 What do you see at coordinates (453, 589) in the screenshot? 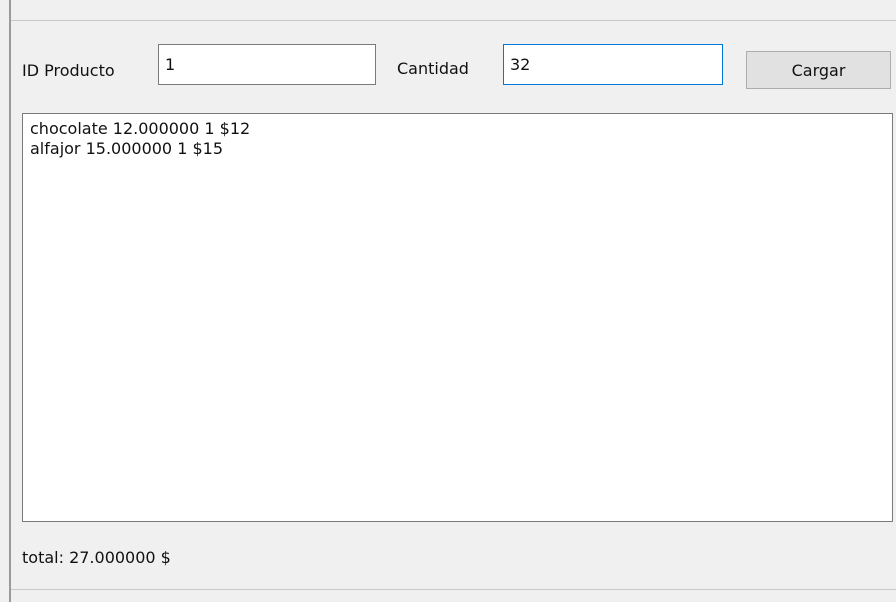
I see `bottom-separator` at bounding box center [453, 589].